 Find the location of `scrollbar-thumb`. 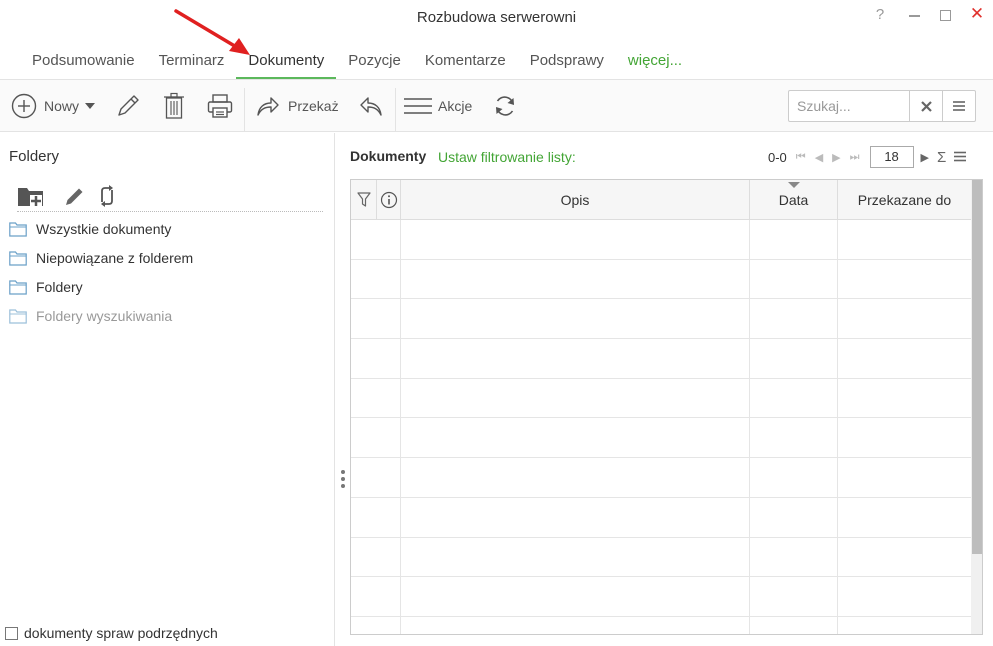

scrollbar-thumb is located at coordinates (977, 367).